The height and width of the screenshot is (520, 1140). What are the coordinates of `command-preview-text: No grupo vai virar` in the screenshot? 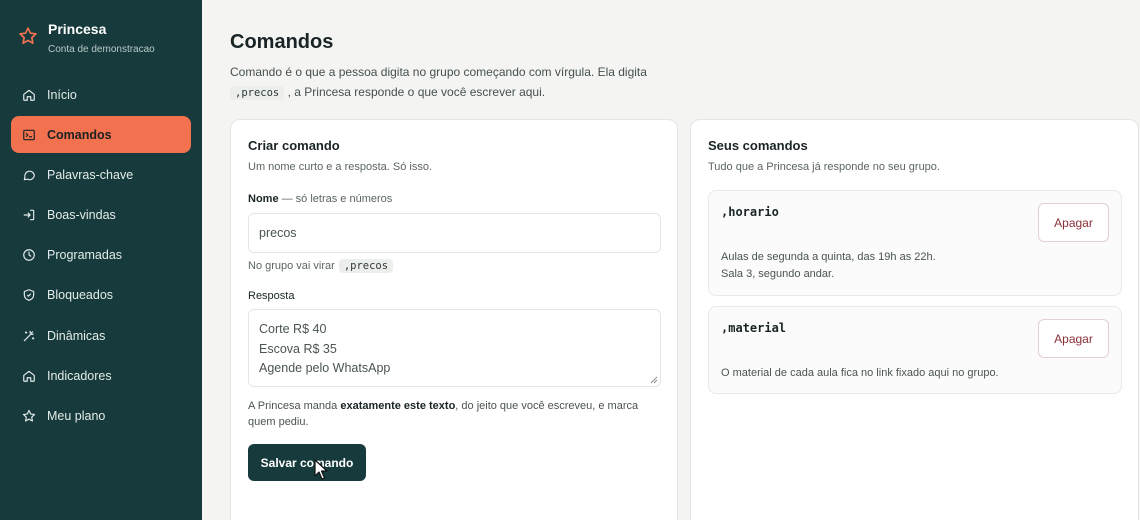 It's located at (291, 266).